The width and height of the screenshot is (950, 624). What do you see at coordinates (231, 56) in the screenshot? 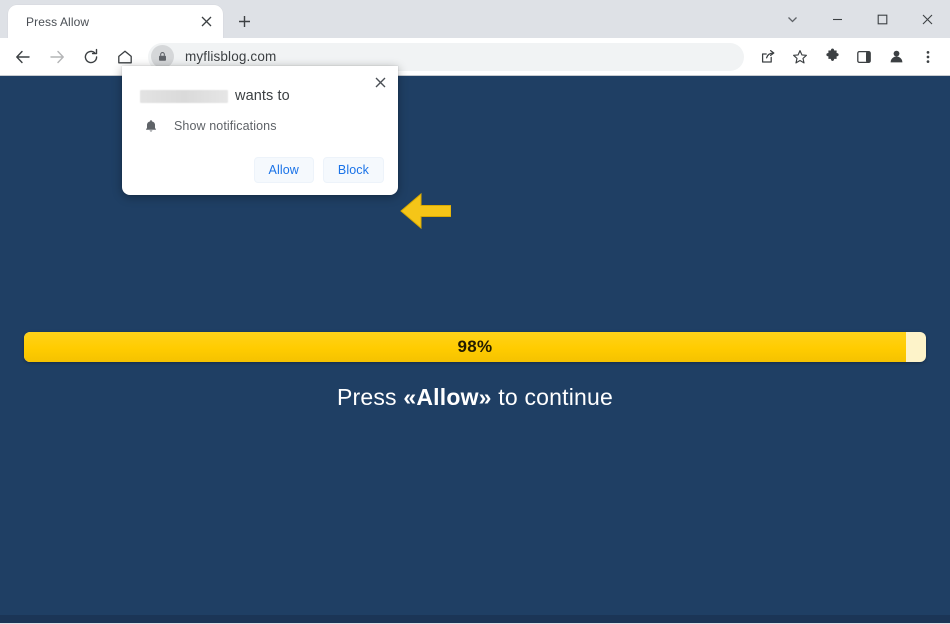
I see `url-text: myflisblog.com` at bounding box center [231, 56].